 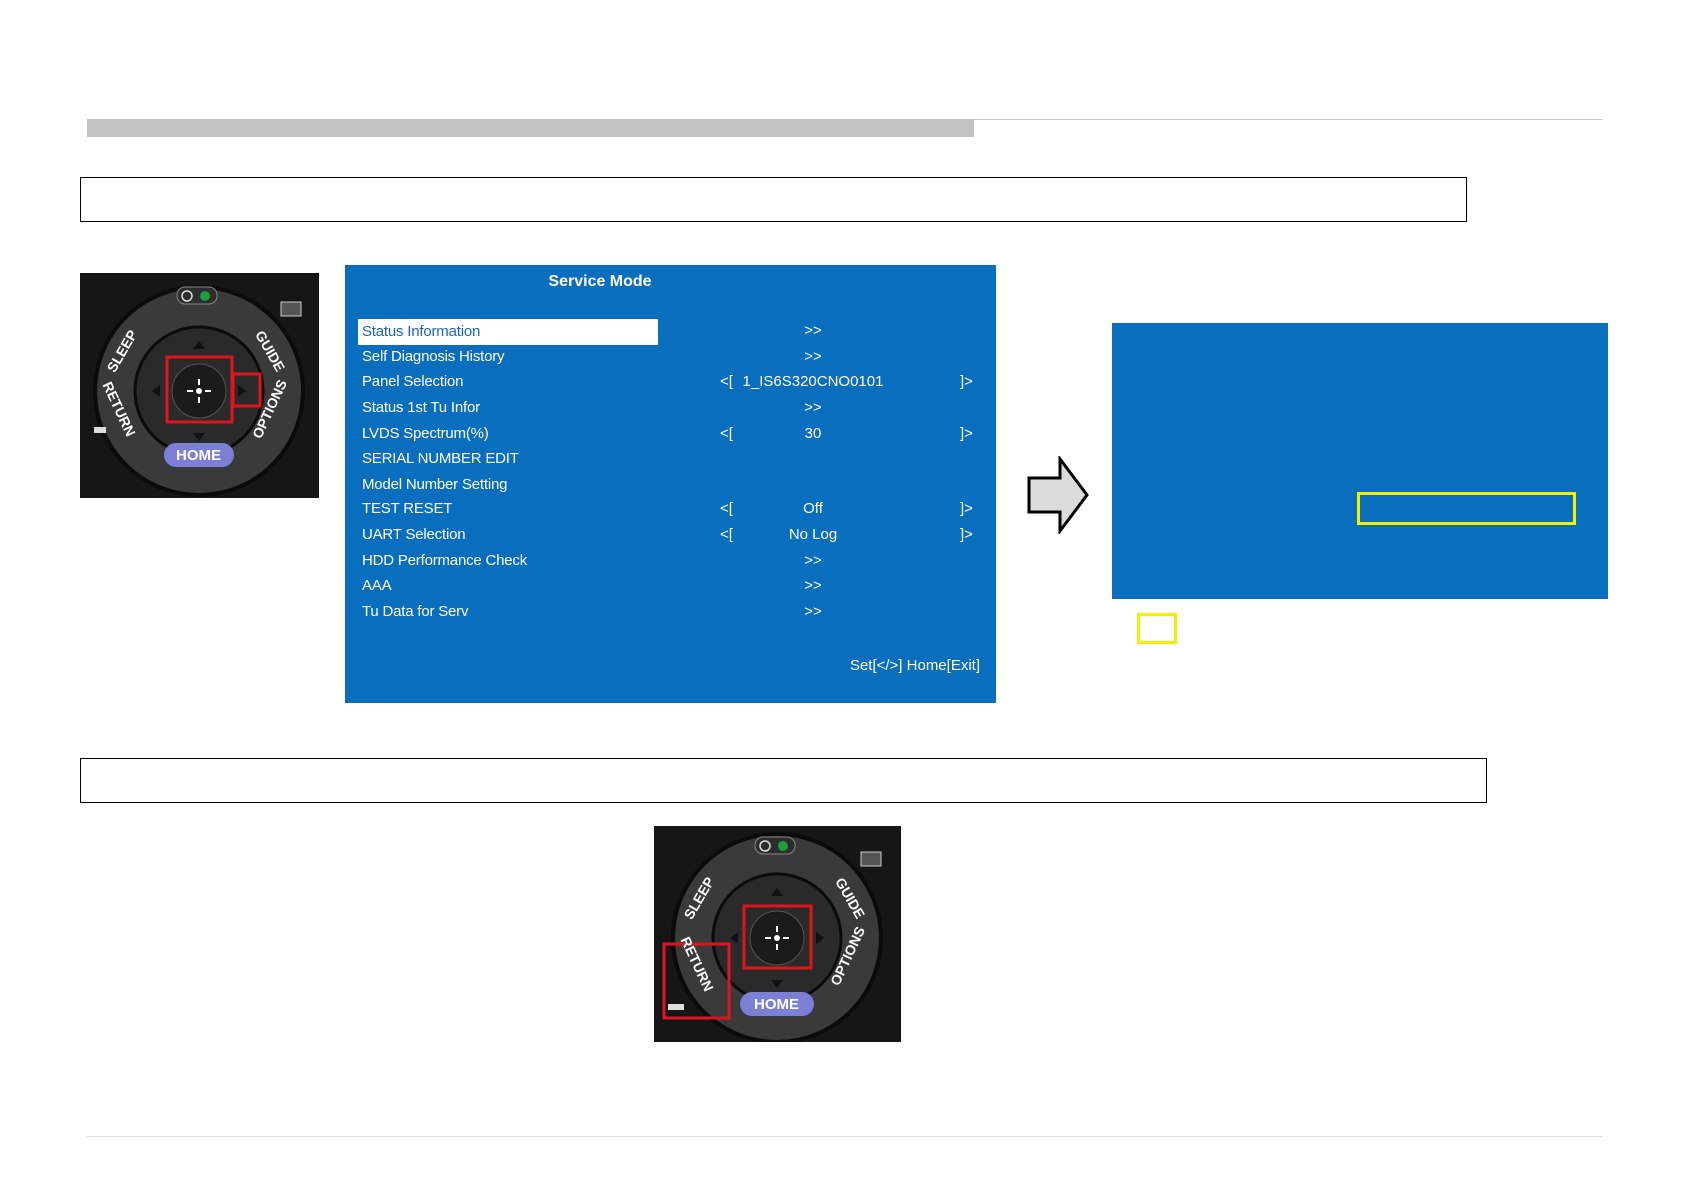 I want to click on menu-item-test-reset: TEST RESET <[ Off ]>, so click(x=670, y=509).